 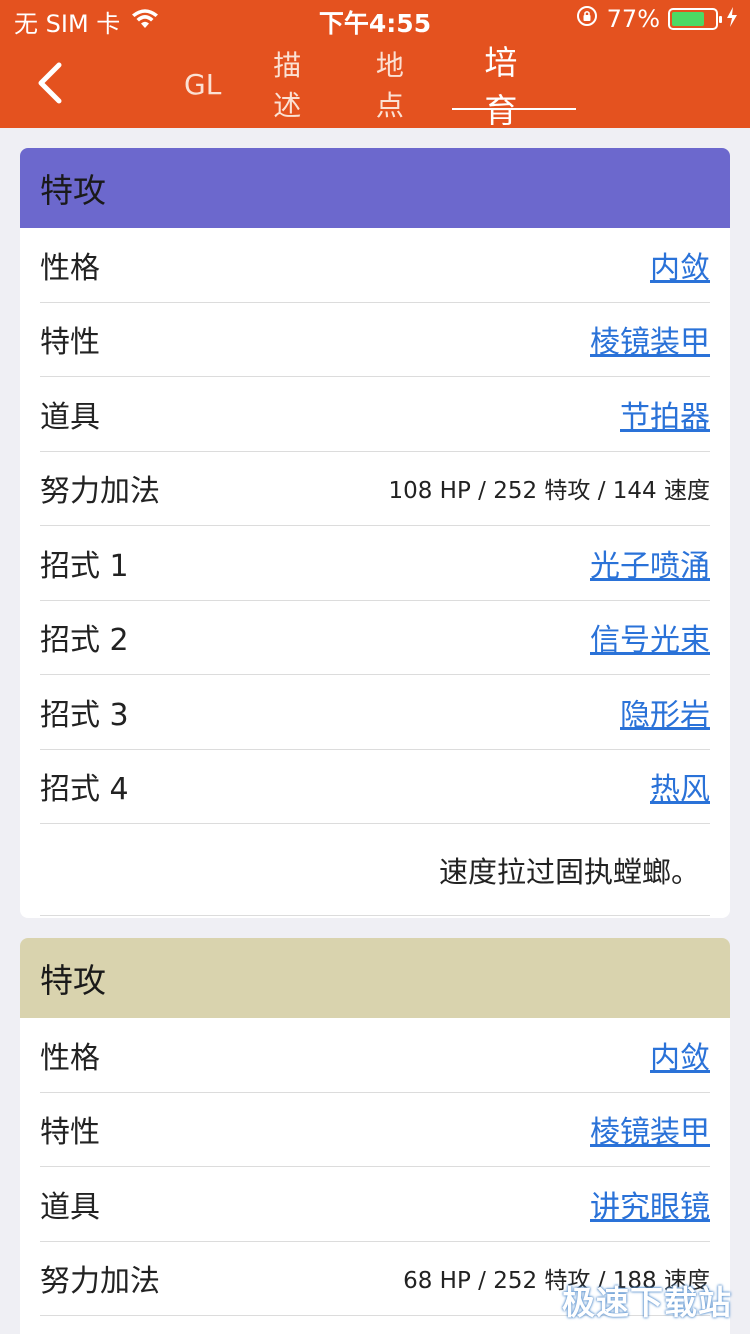 What do you see at coordinates (680, 786) in the screenshot?
I see `move-link: 热风` at bounding box center [680, 786].